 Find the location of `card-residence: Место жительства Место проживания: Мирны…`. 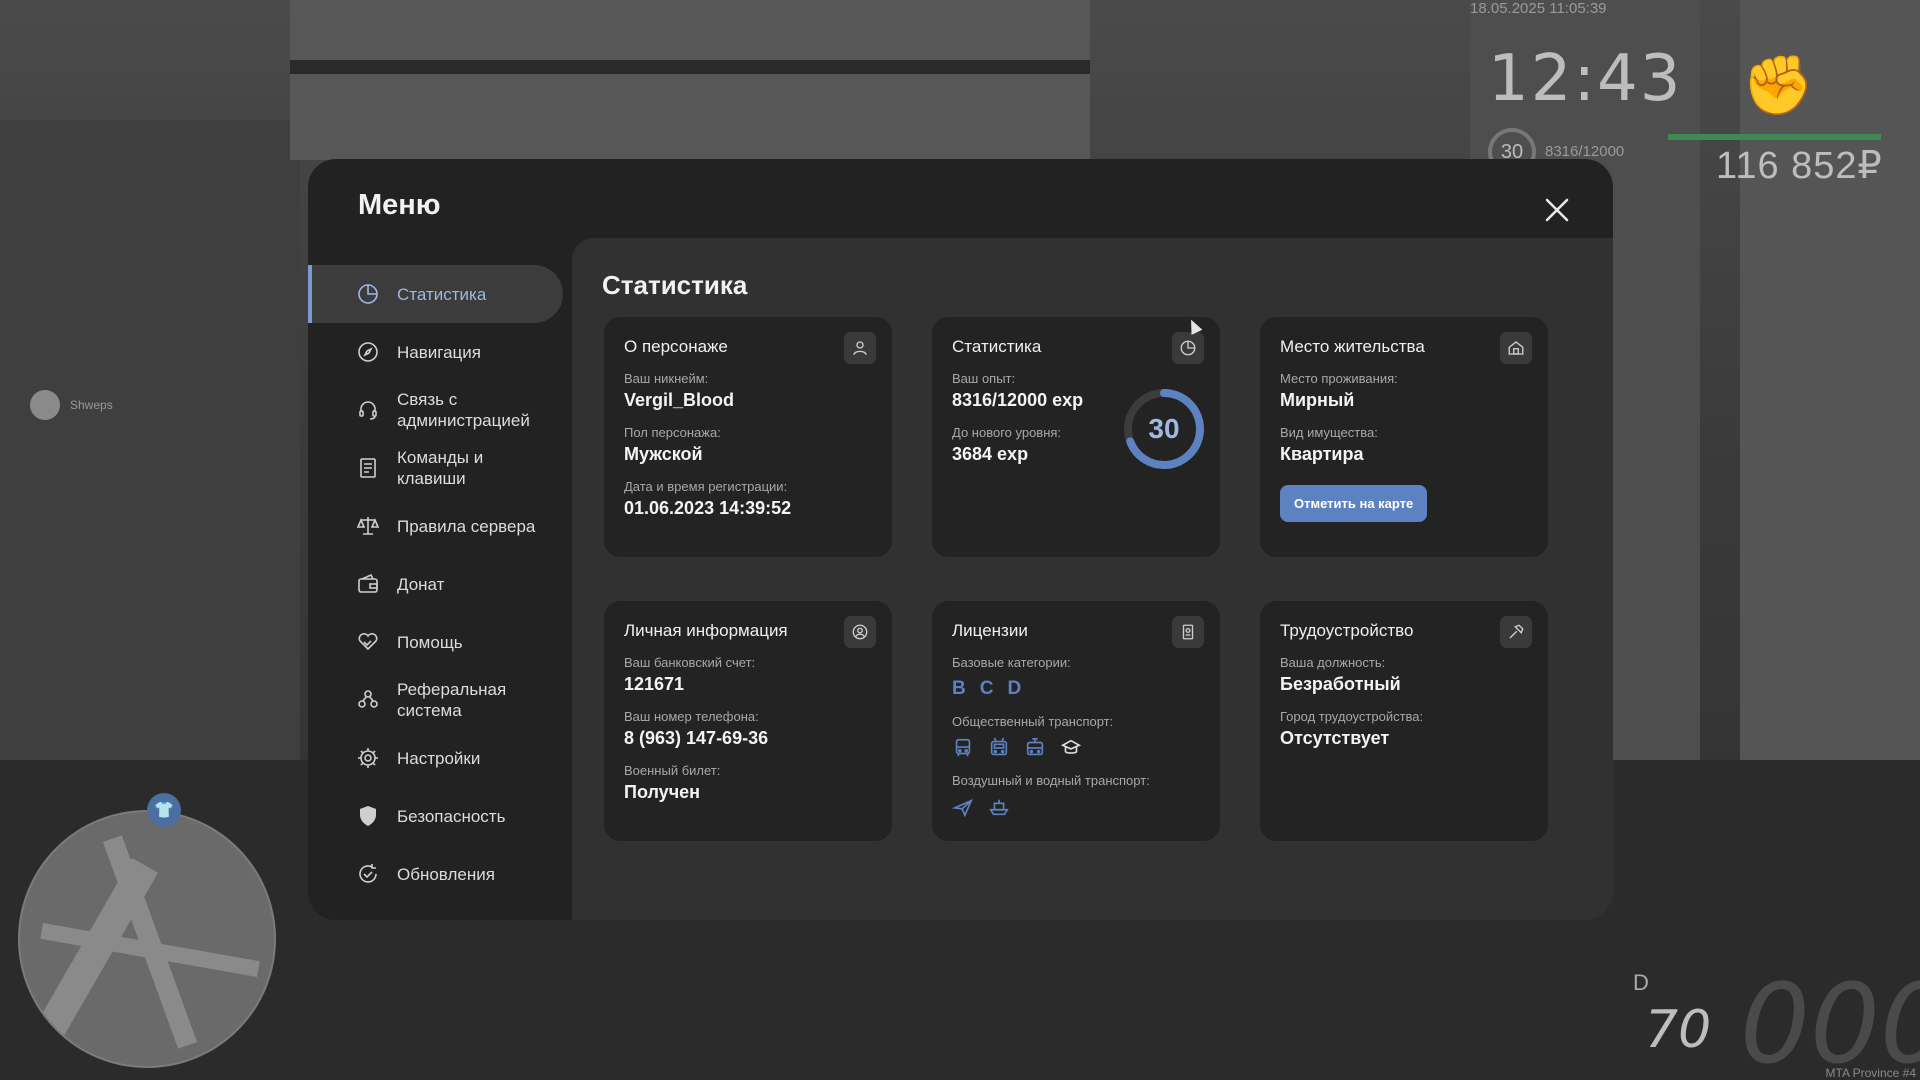

card-residence: Место жительства Место проживания: Мирны… is located at coordinates (1404, 437).